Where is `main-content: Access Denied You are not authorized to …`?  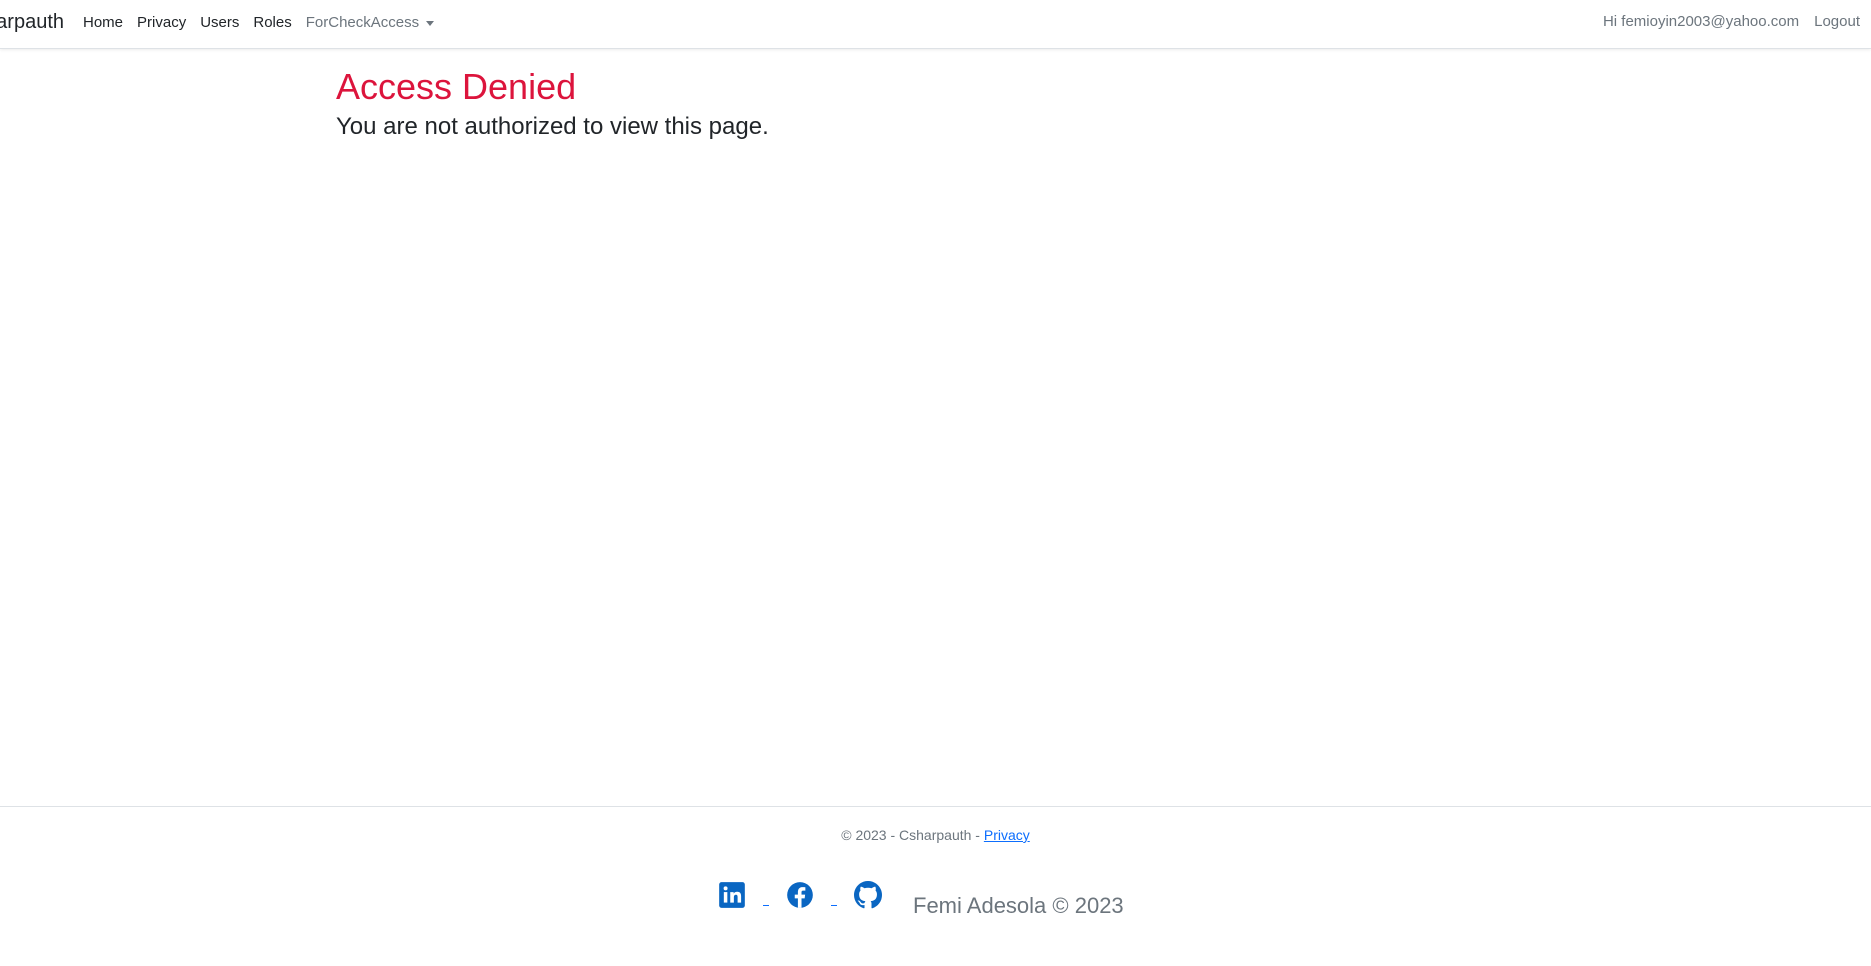
main-content: Access Denied You are not authorized to … is located at coordinates (552, 104).